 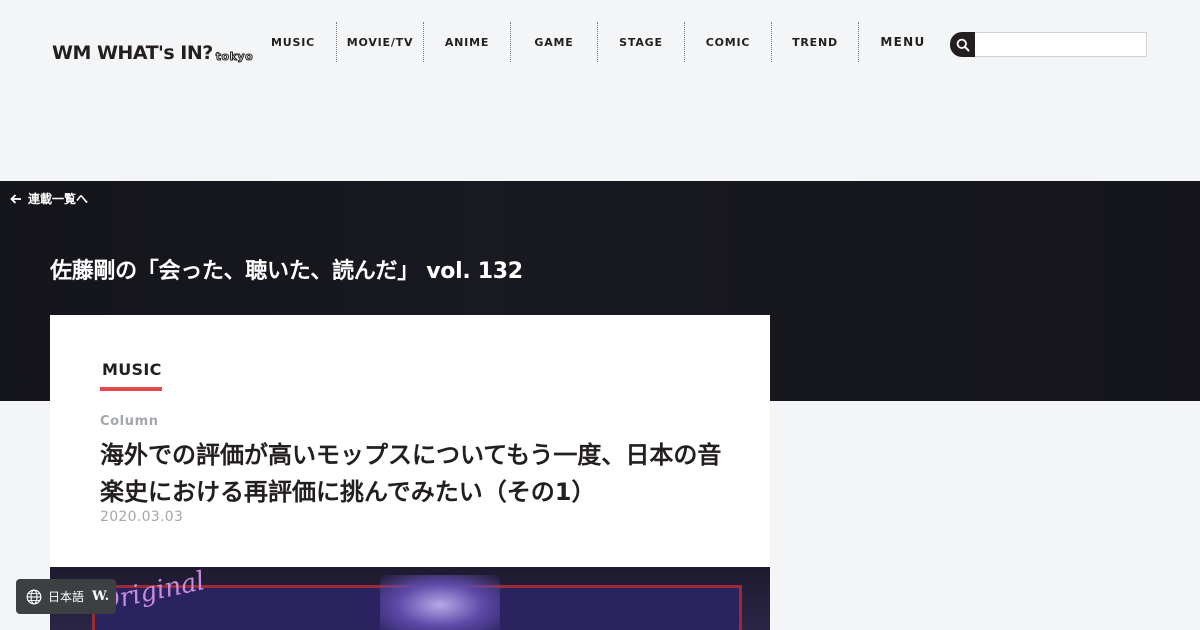 What do you see at coordinates (132, 369) in the screenshot?
I see `category-label: MUSIC` at bounding box center [132, 369].